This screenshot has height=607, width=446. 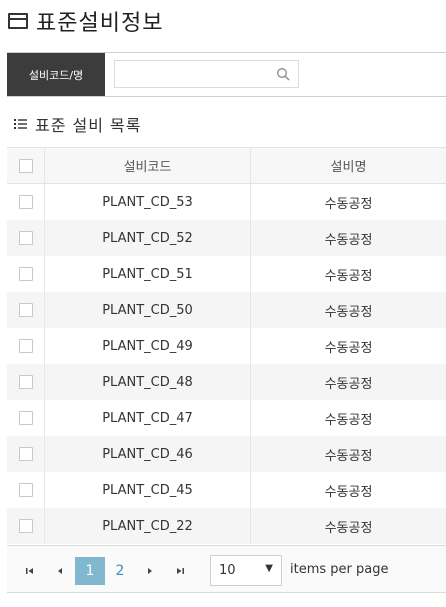 I want to click on select-all-checkbox, so click(x=25, y=165).